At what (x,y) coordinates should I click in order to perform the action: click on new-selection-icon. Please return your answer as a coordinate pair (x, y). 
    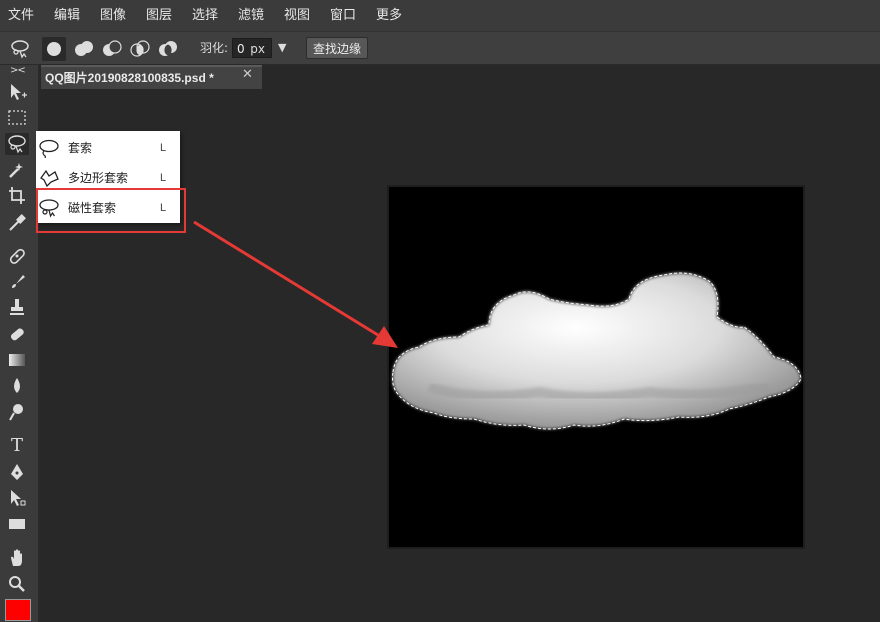
    Looking at the image, I should click on (54, 49).